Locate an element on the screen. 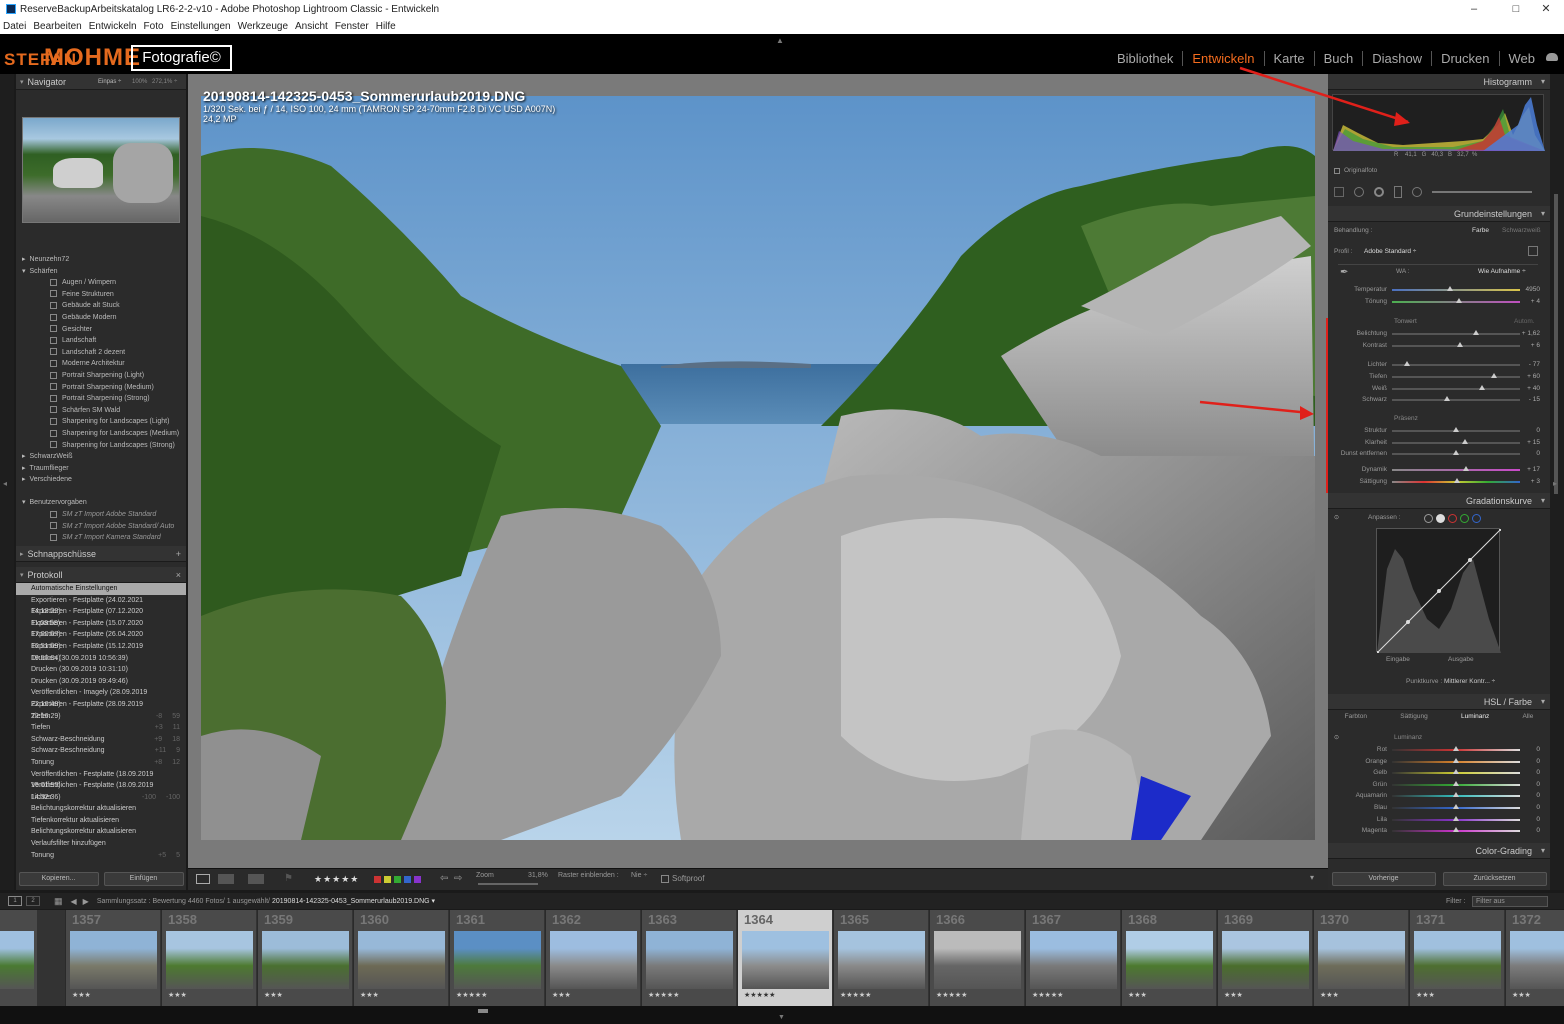  preset-item: Moderne Architektur is located at coordinates (101, 364).